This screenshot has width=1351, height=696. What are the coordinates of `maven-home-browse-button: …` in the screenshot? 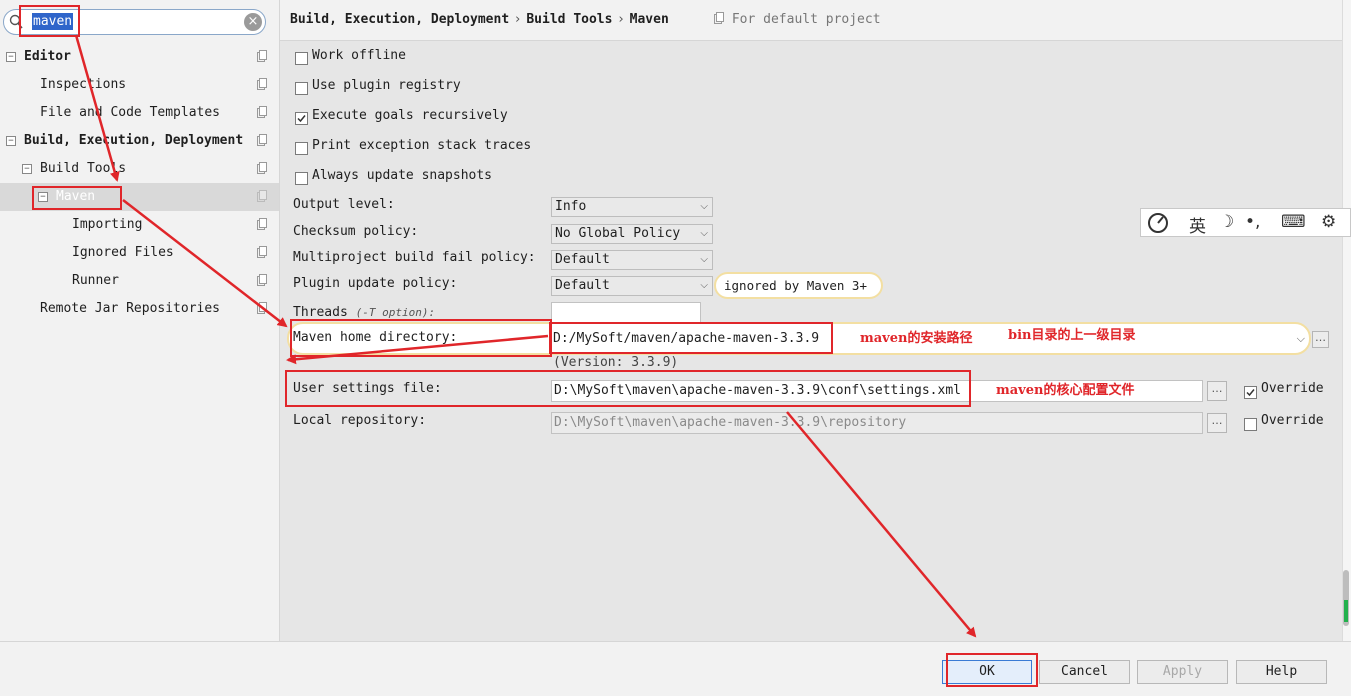 It's located at (1320, 339).